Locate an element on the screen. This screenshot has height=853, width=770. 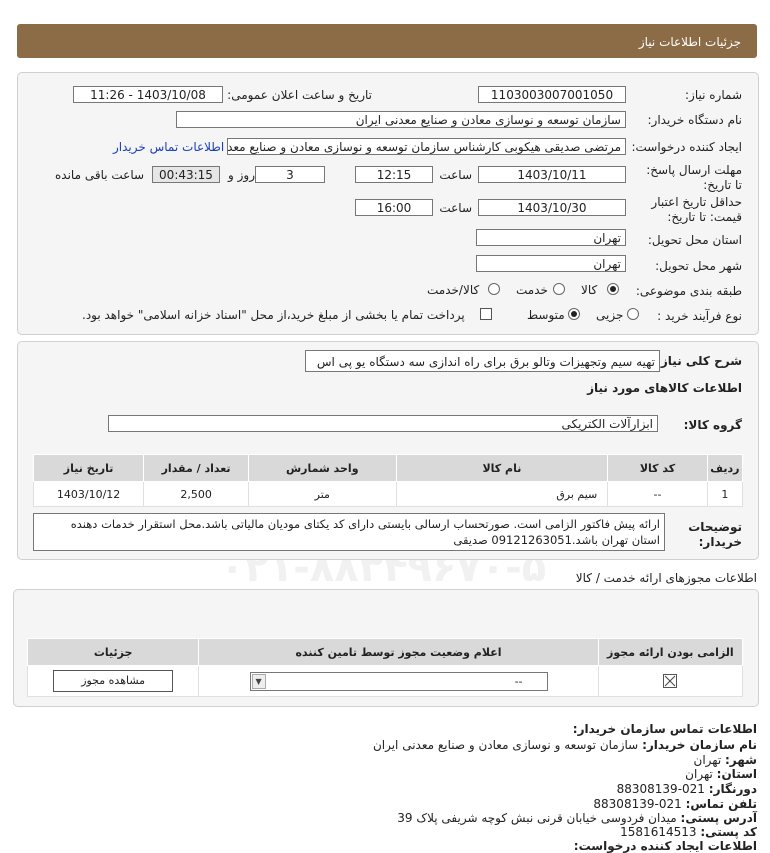
contact-creator-label: اطلاعات ایجاد کننده درخواست: is located at coordinates (665, 846).